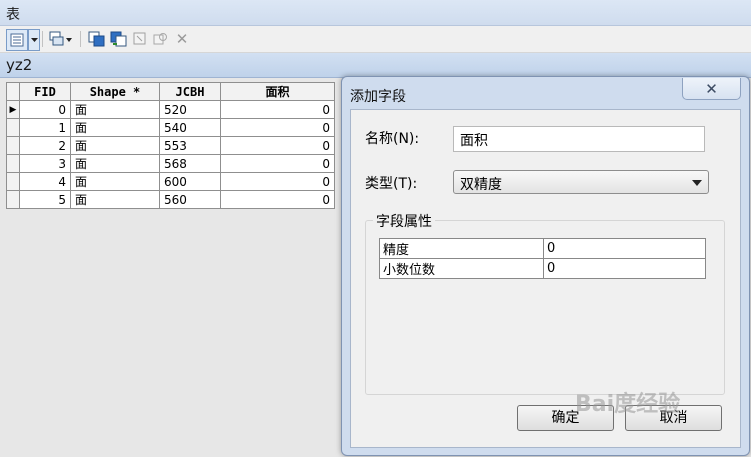 The height and width of the screenshot is (457, 751). Describe the element at coordinates (45, 181) in the screenshot. I see `cell-fid: 4` at that location.